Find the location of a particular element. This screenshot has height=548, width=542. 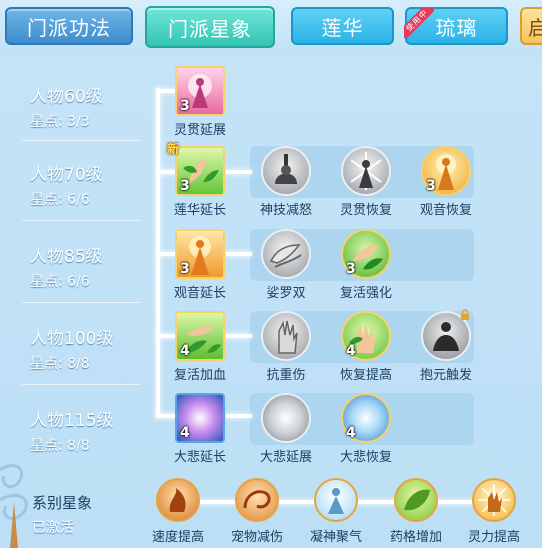

skill-revive-enhance: 3 复活强化 is located at coordinates (366, 265).